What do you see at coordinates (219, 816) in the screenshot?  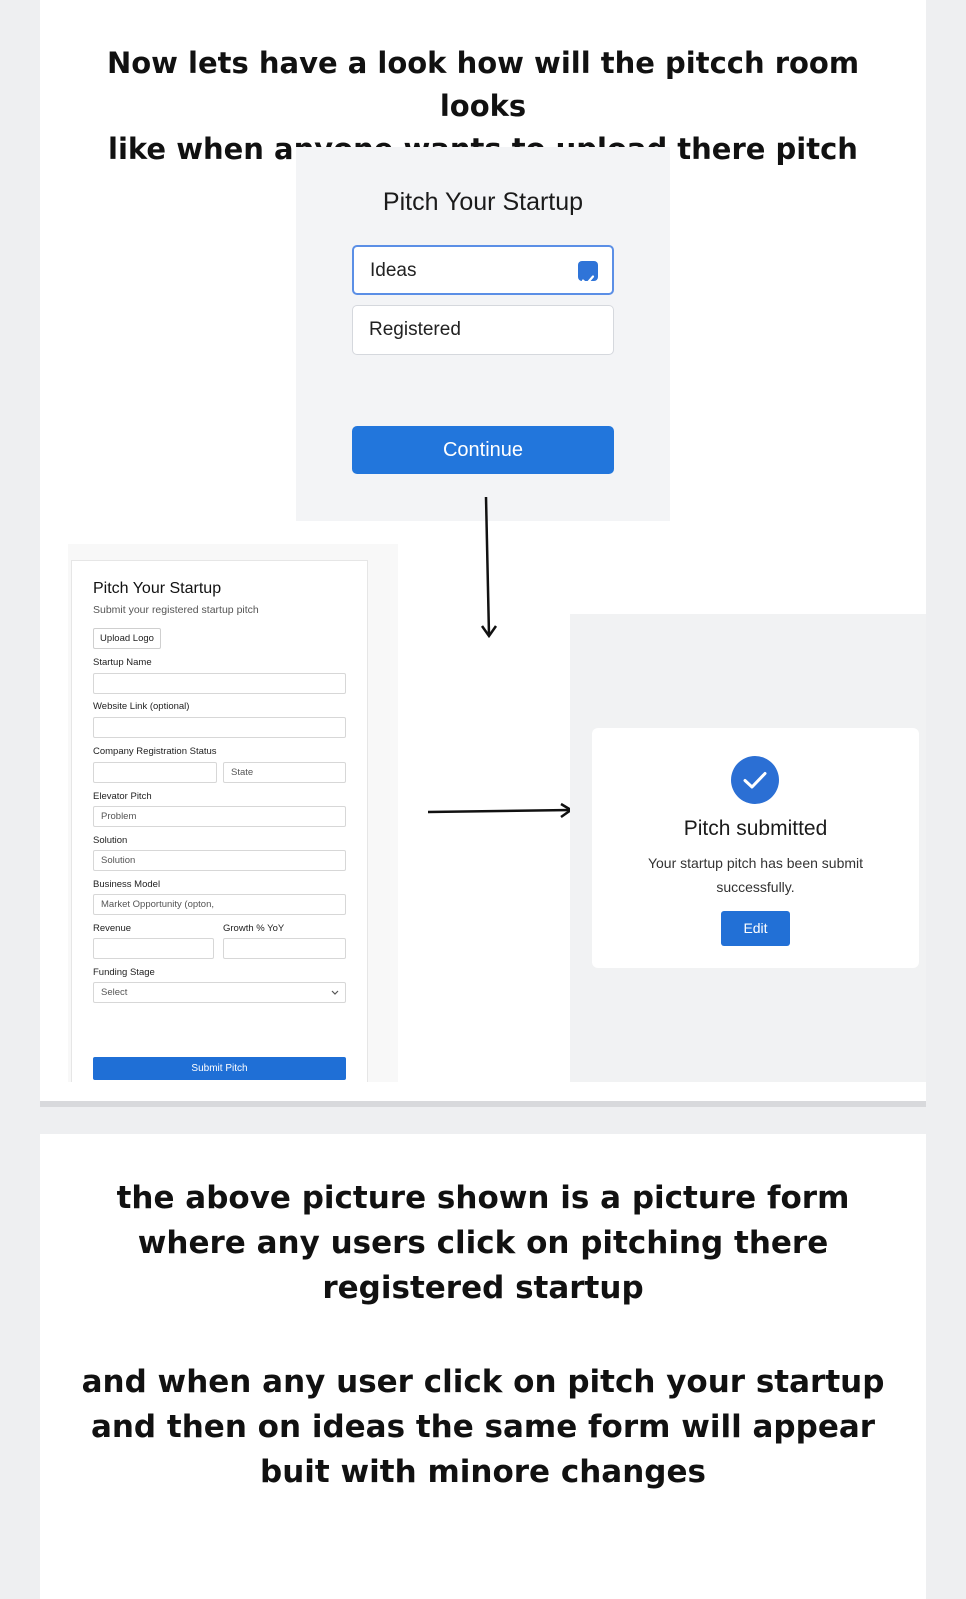 I see `problem-input: Problem` at bounding box center [219, 816].